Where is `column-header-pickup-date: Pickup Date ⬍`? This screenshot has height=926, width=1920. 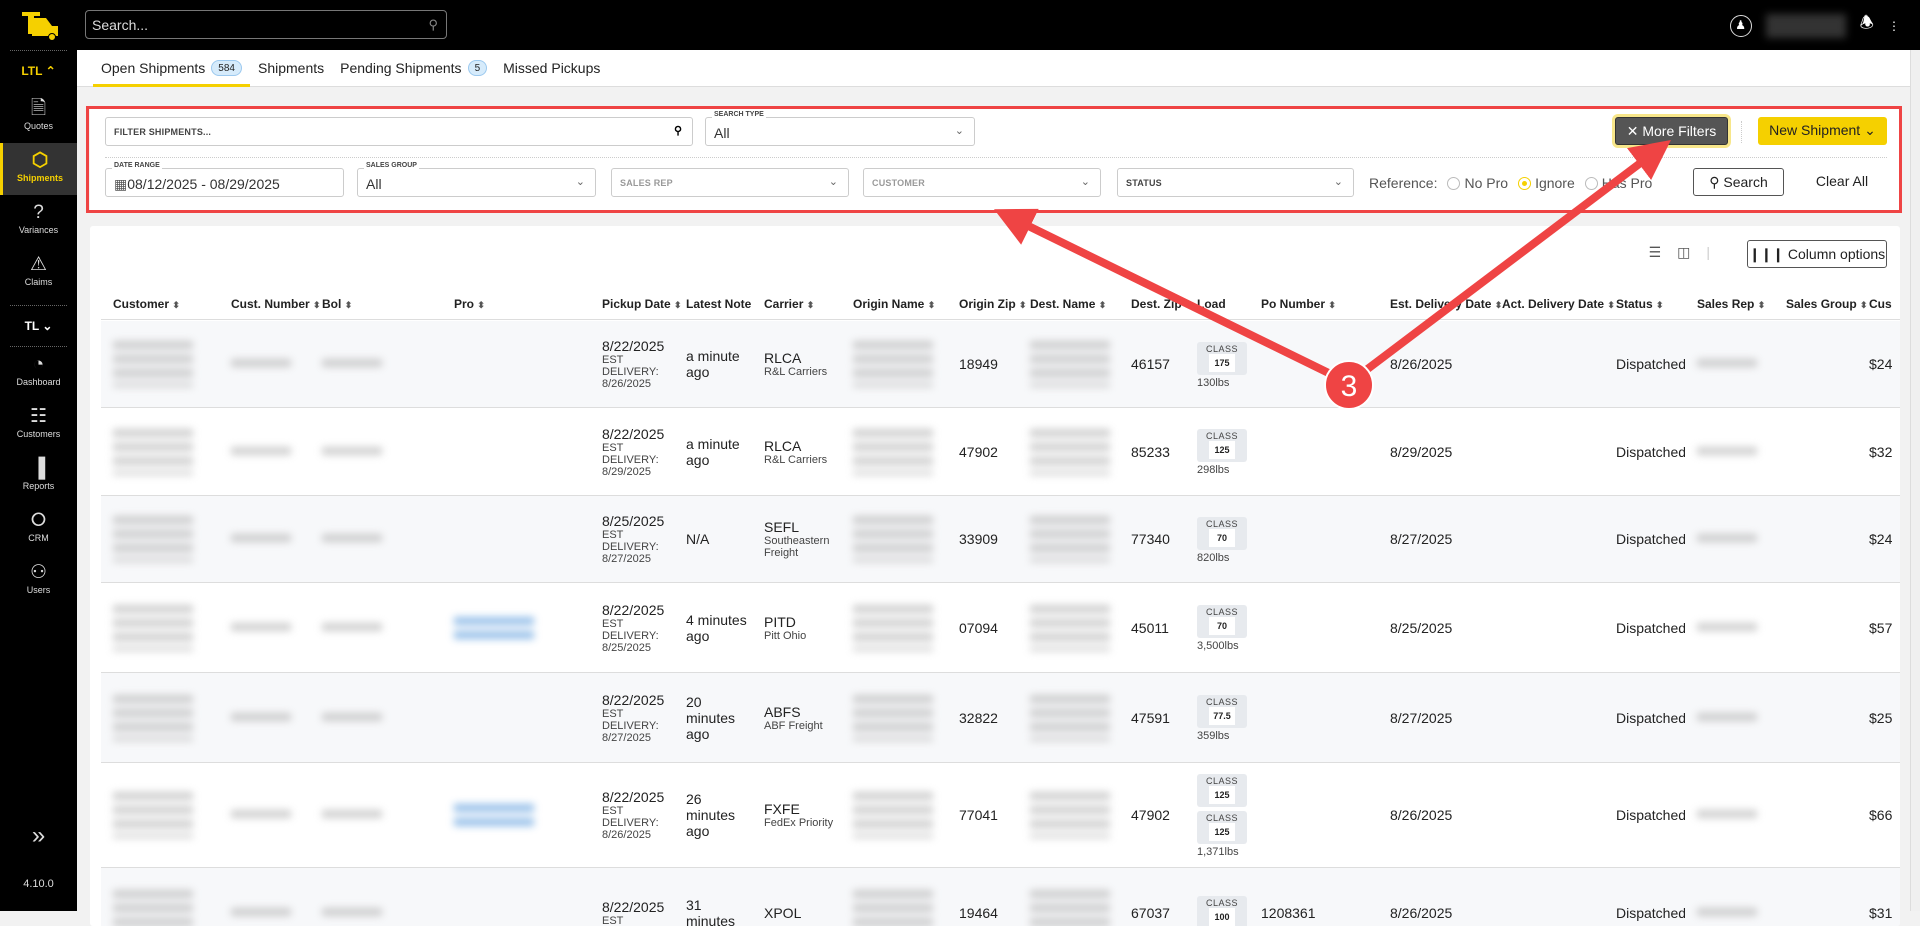 column-header-pickup-date: Pickup Date ⬍ is located at coordinates (636, 304).